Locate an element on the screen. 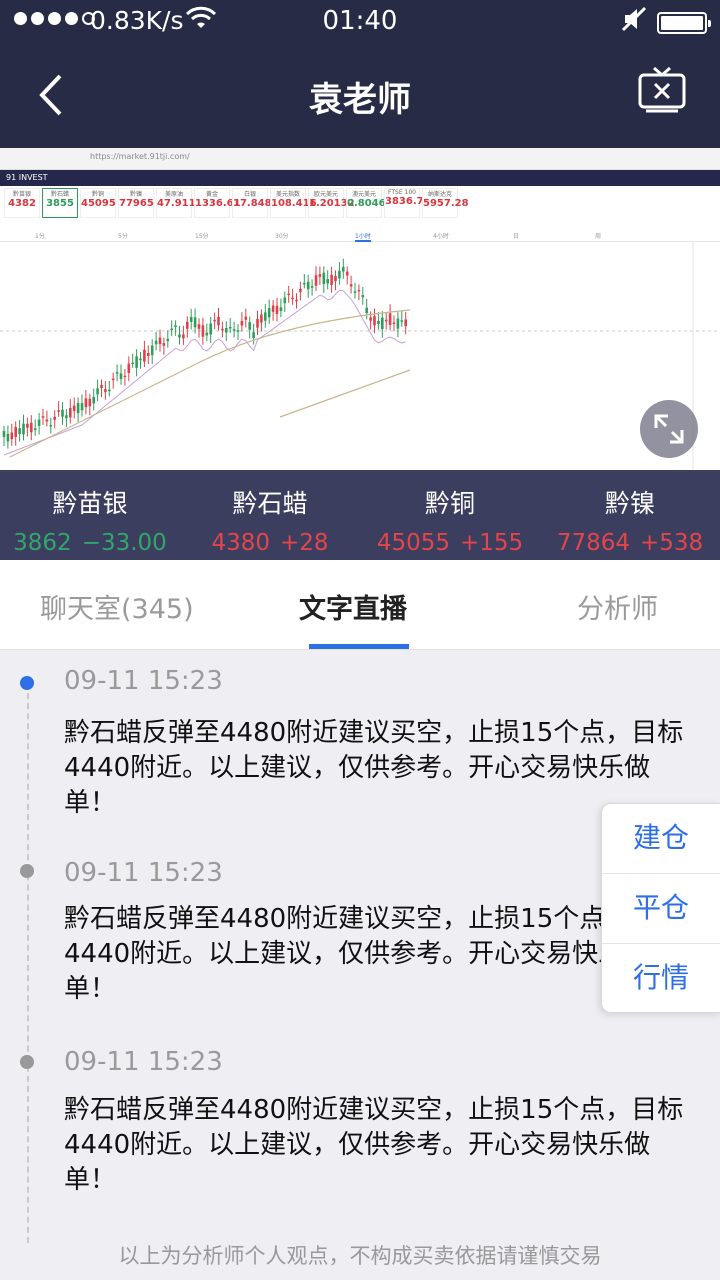 The height and width of the screenshot is (1280, 720). entry-time: 09-11 15:23 is located at coordinates (143, 1062).